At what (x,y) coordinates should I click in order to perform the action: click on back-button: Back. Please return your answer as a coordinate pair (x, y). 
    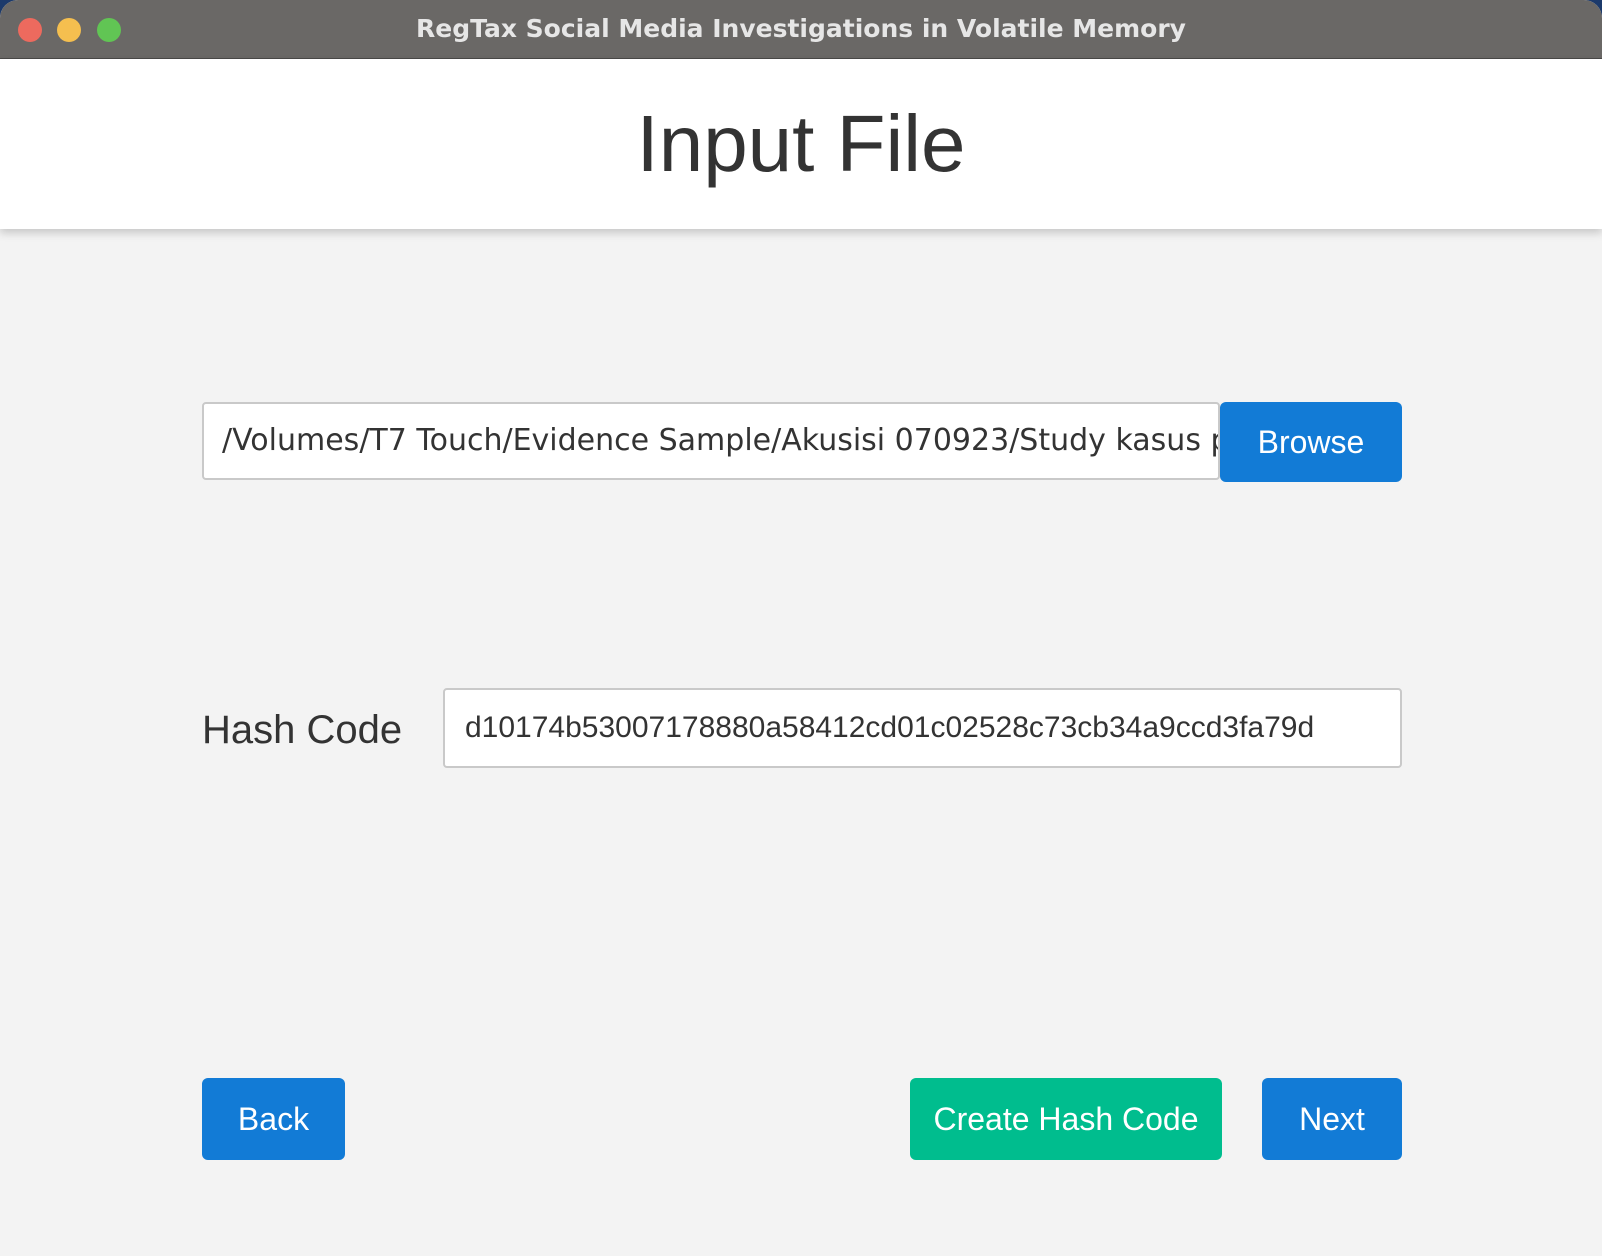
    Looking at the image, I should click on (273, 1119).